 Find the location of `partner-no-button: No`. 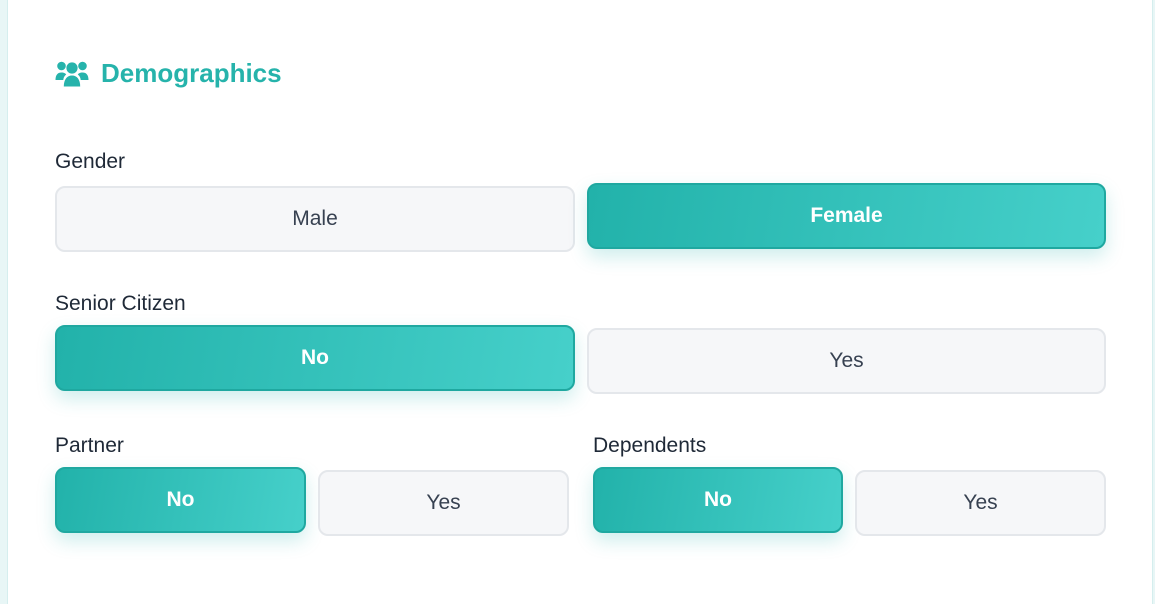

partner-no-button: No is located at coordinates (180, 500).